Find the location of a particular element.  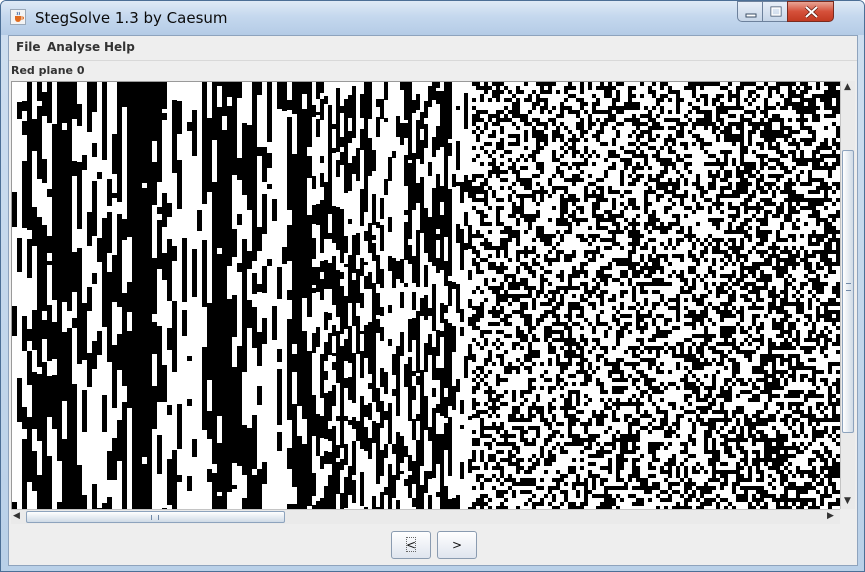

next-plane-label: > is located at coordinates (457, 545).